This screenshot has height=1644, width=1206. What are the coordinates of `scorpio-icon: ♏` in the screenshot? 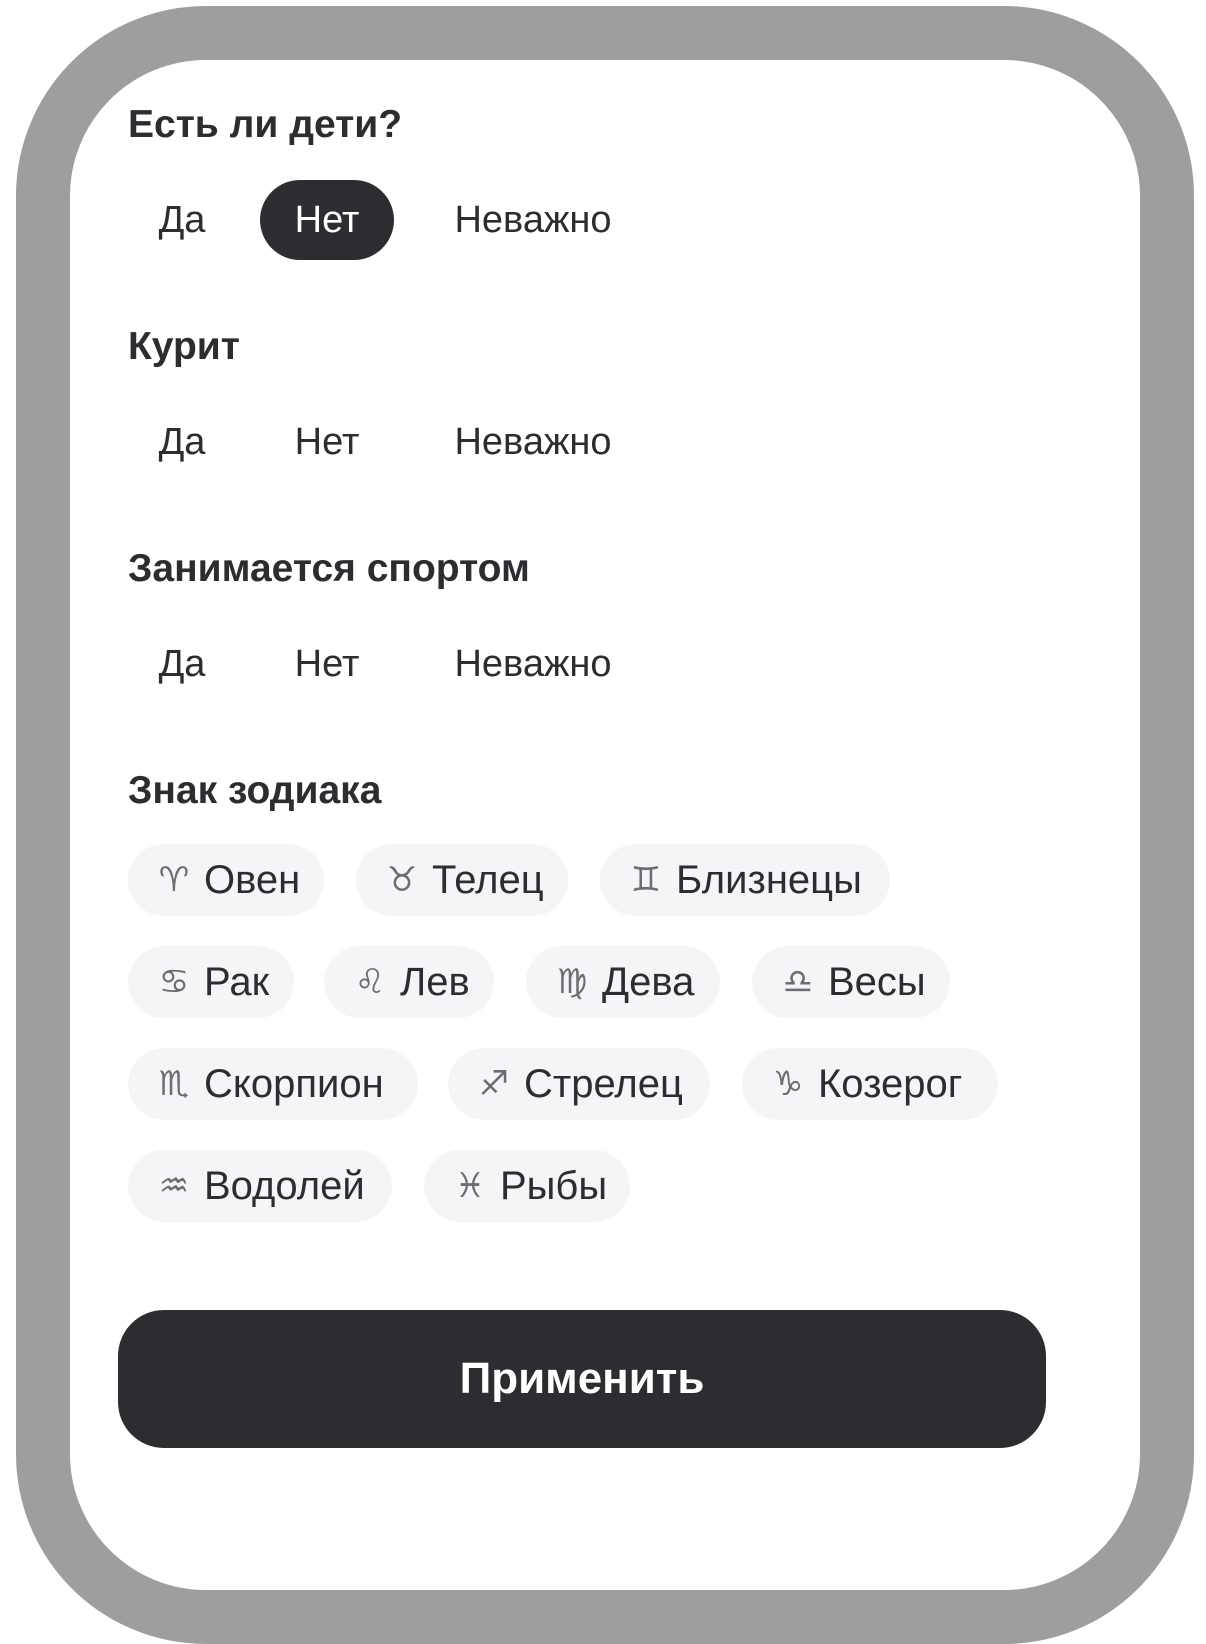 It's located at (174, 1084).